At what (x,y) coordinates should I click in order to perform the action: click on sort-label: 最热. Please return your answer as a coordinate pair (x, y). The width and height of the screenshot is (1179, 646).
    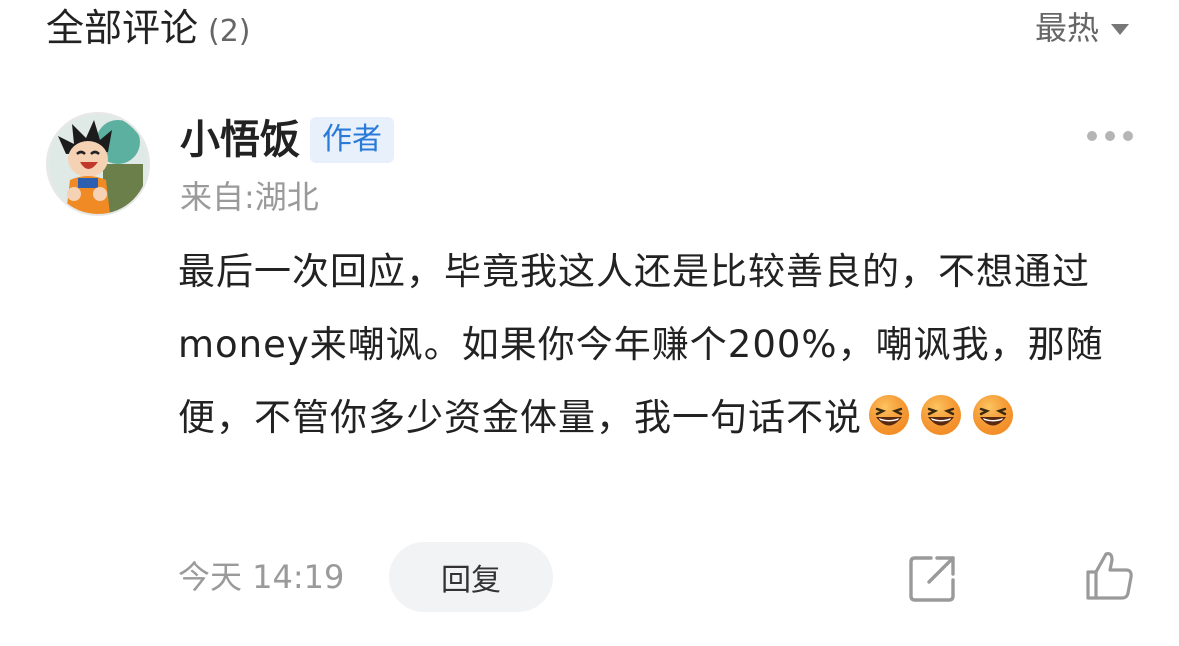
    Looking at the image, I should click on (1066, 28).